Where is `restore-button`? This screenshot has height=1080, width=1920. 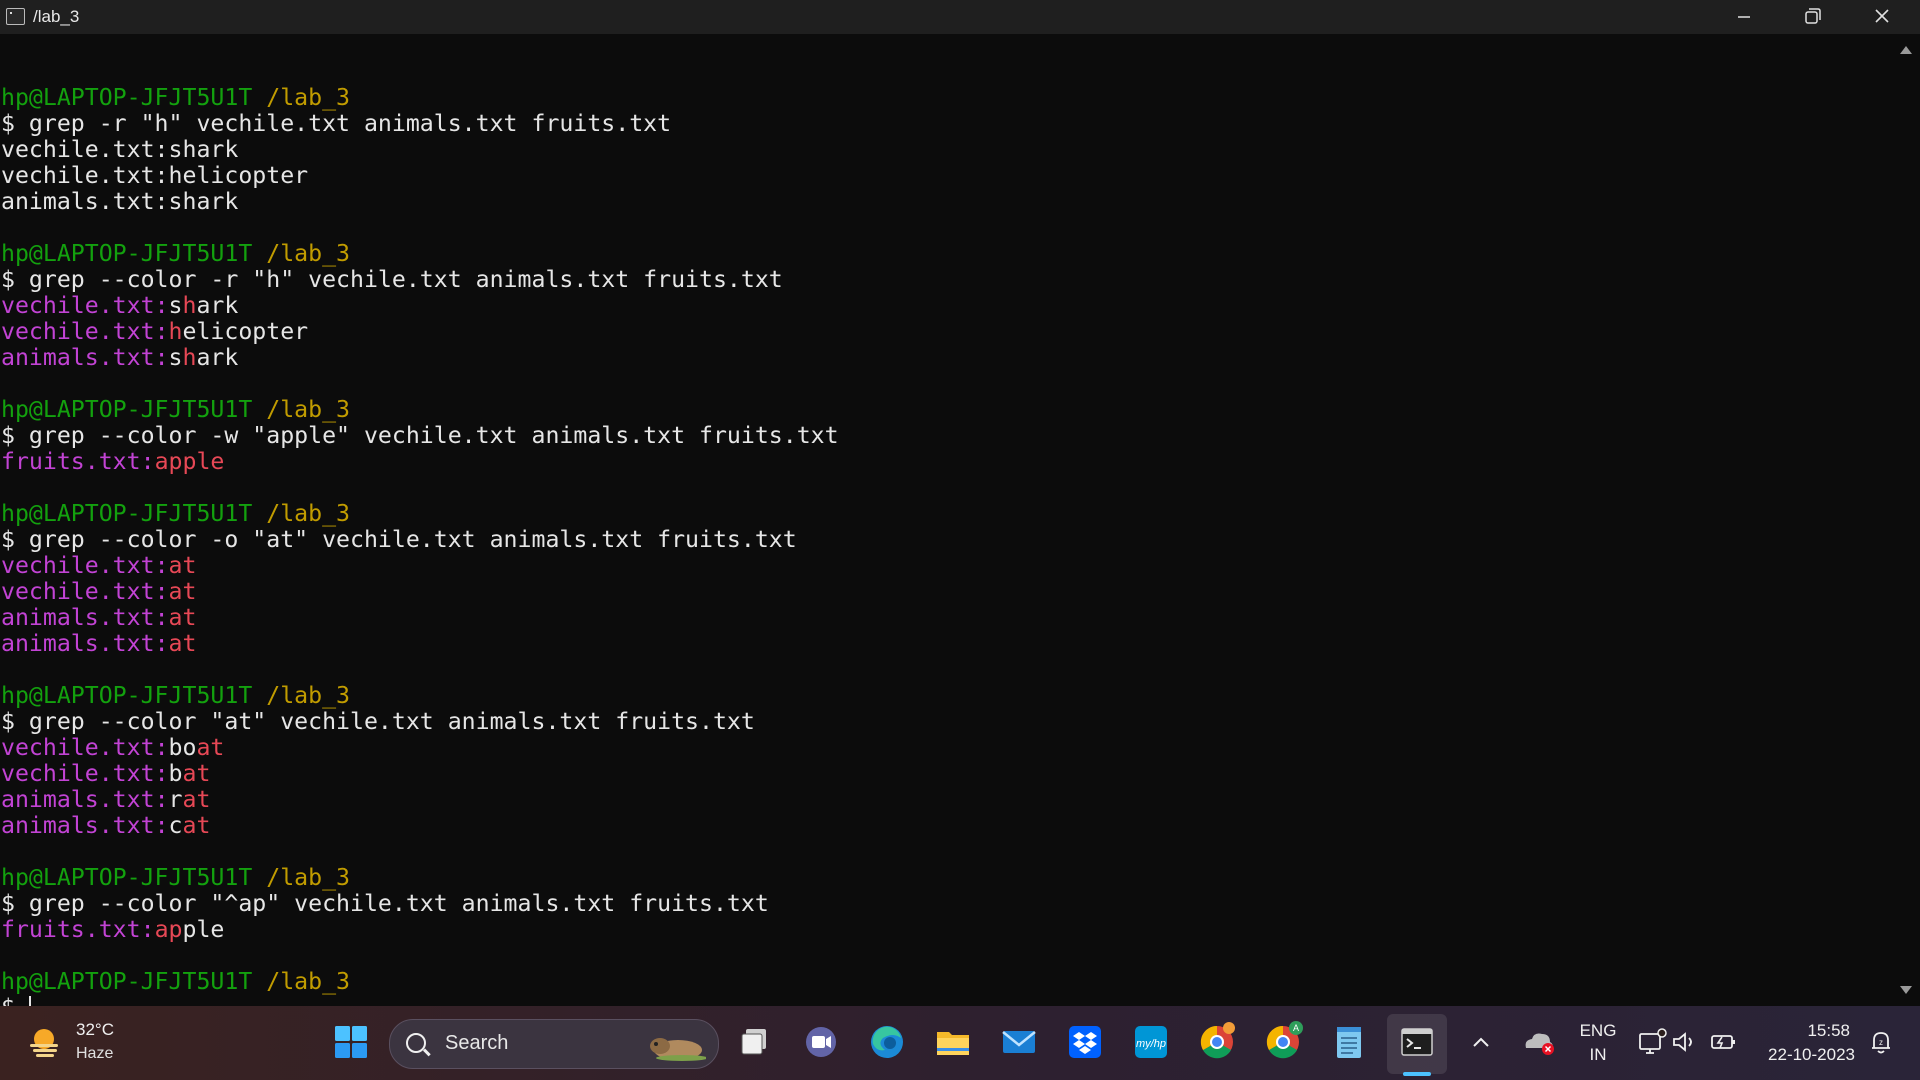 restore-button is located at coordinates (1812, 17).